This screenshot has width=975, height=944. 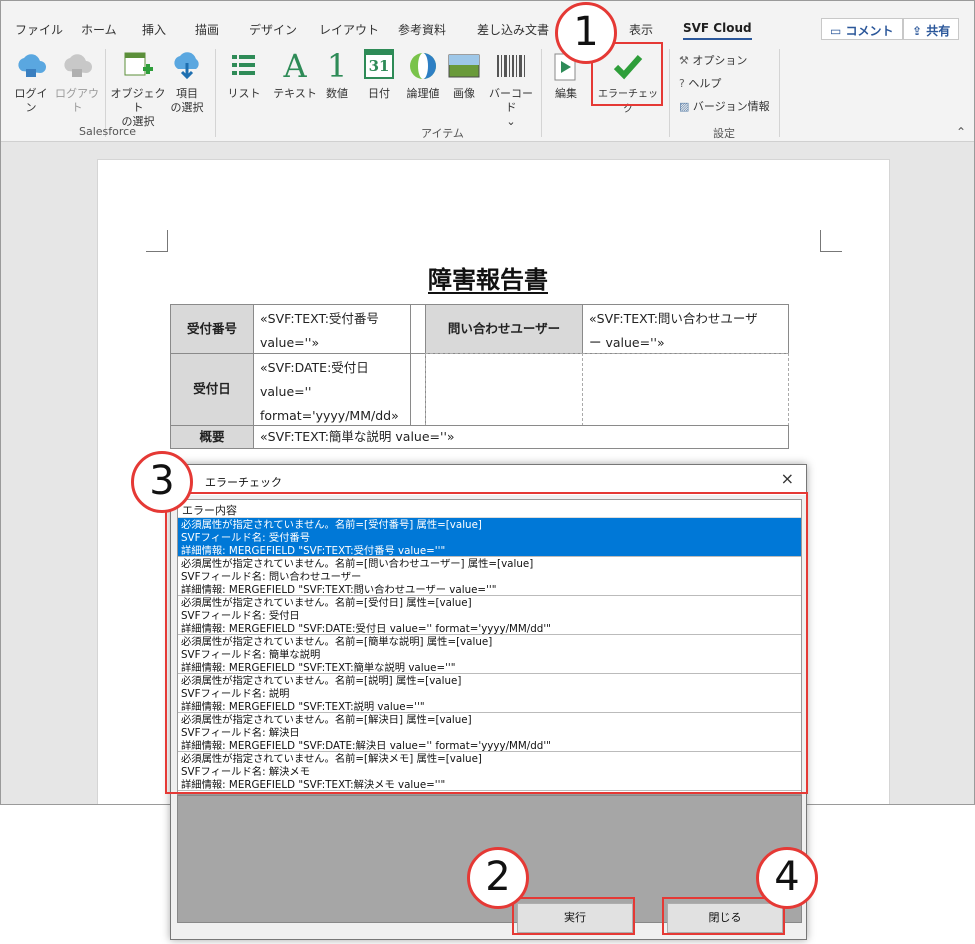 What do you see at coordinates (244, 93) in the screenshot?
I see `list-label: リスト` at bounding box center [244, 93].